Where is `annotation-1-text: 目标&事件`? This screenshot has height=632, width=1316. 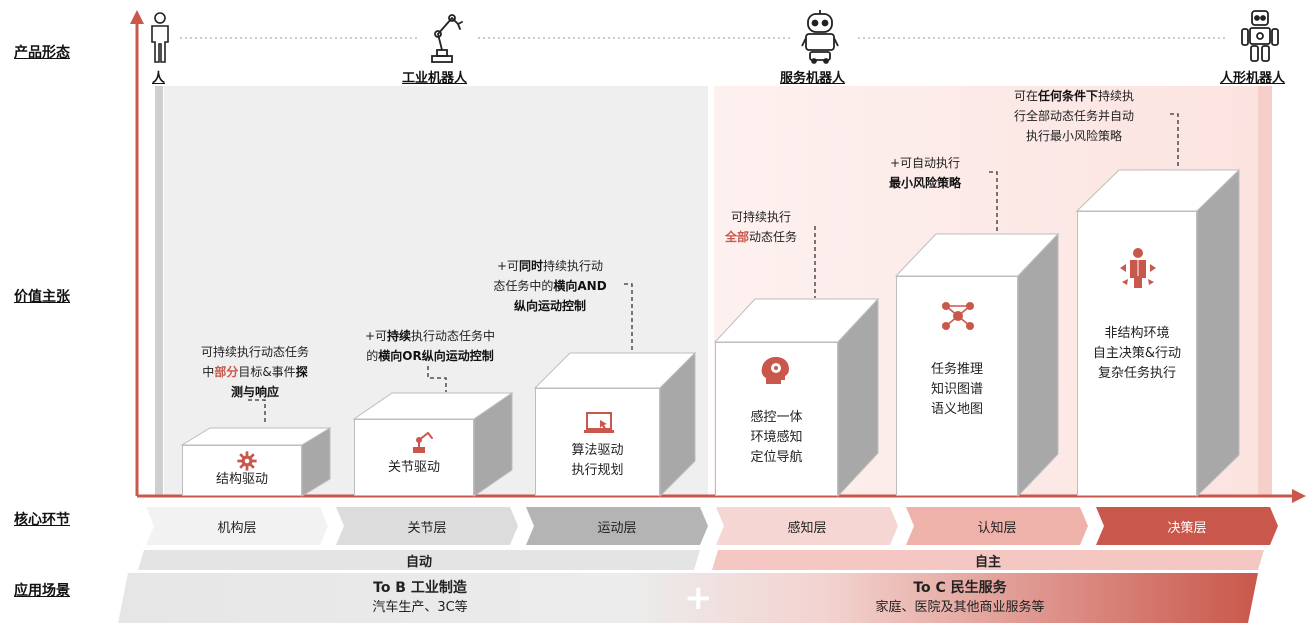 annotation-1-text: 目标&事件 is located at coordinates (267, 372).